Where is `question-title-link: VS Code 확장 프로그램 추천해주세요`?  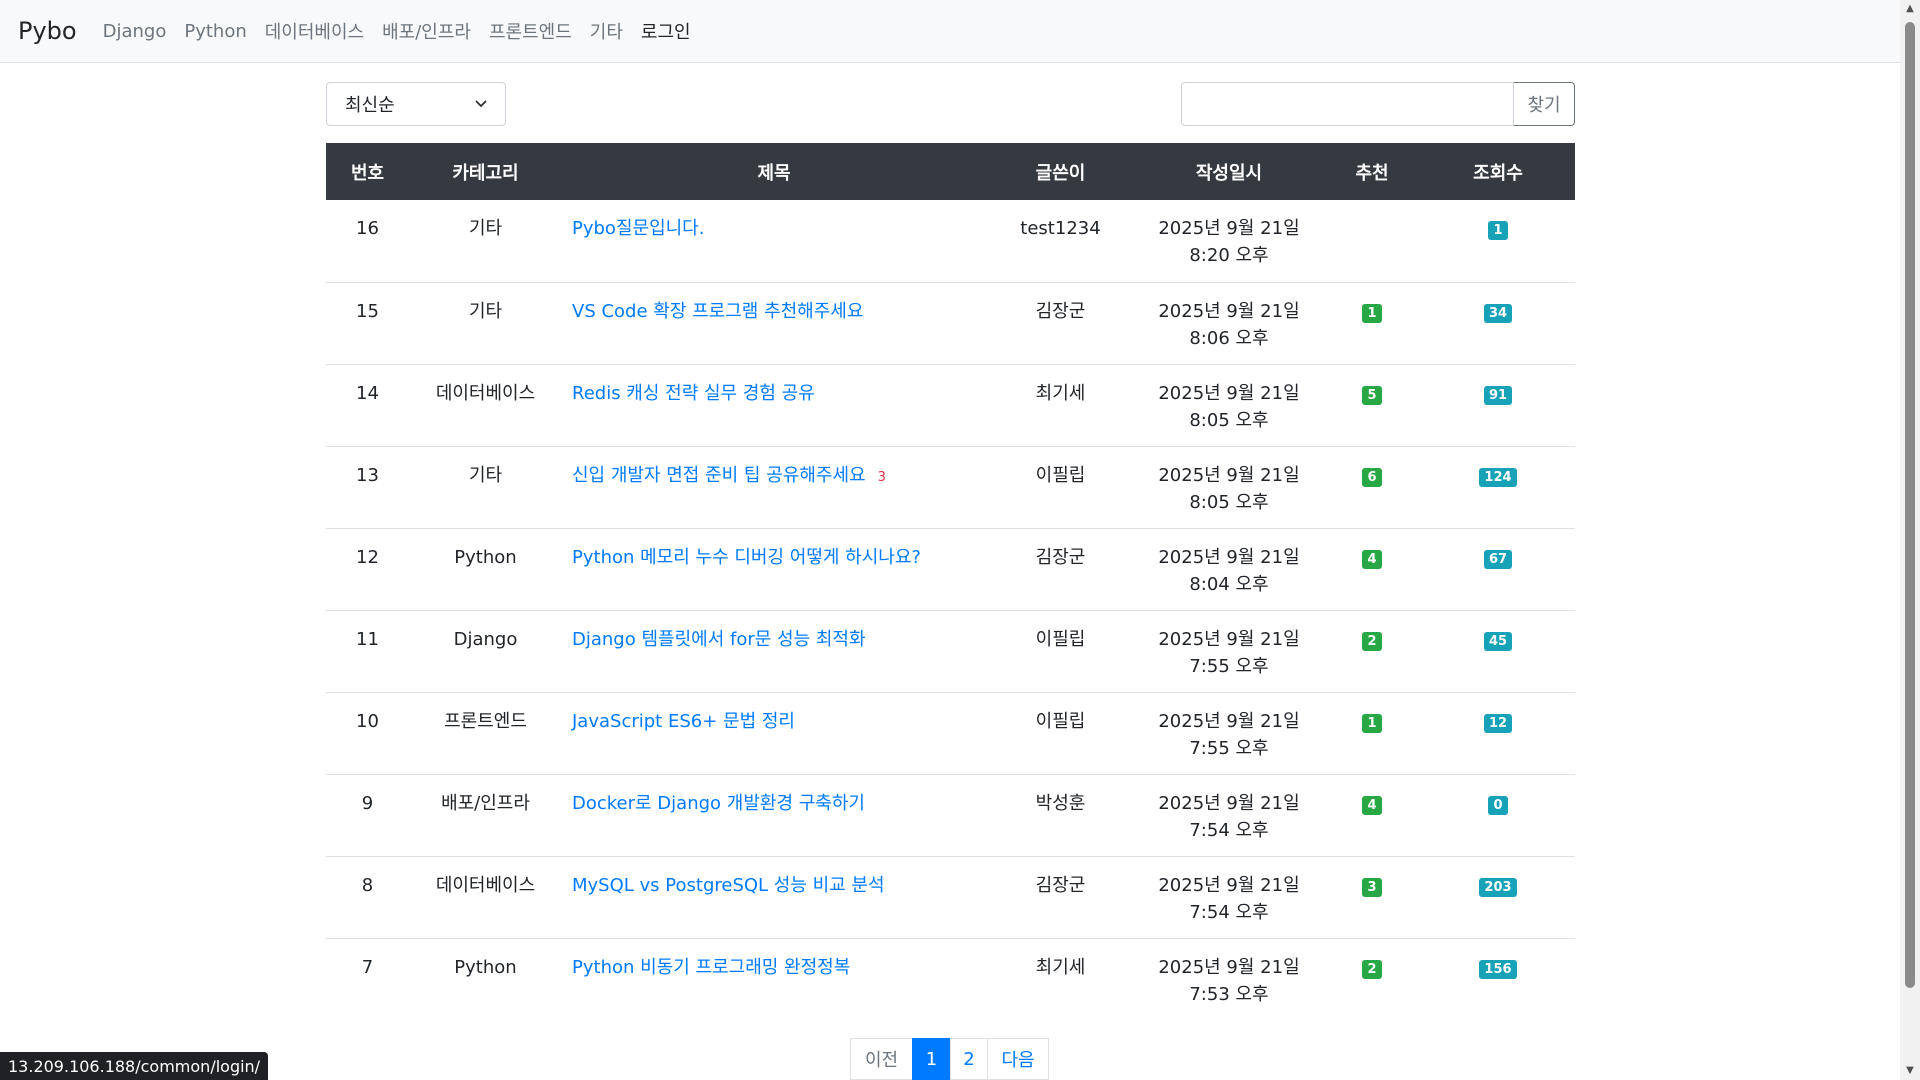 question-title-link: VS Code 확장 프로그램 추천해주세요 is located at coordinates (717, 311).